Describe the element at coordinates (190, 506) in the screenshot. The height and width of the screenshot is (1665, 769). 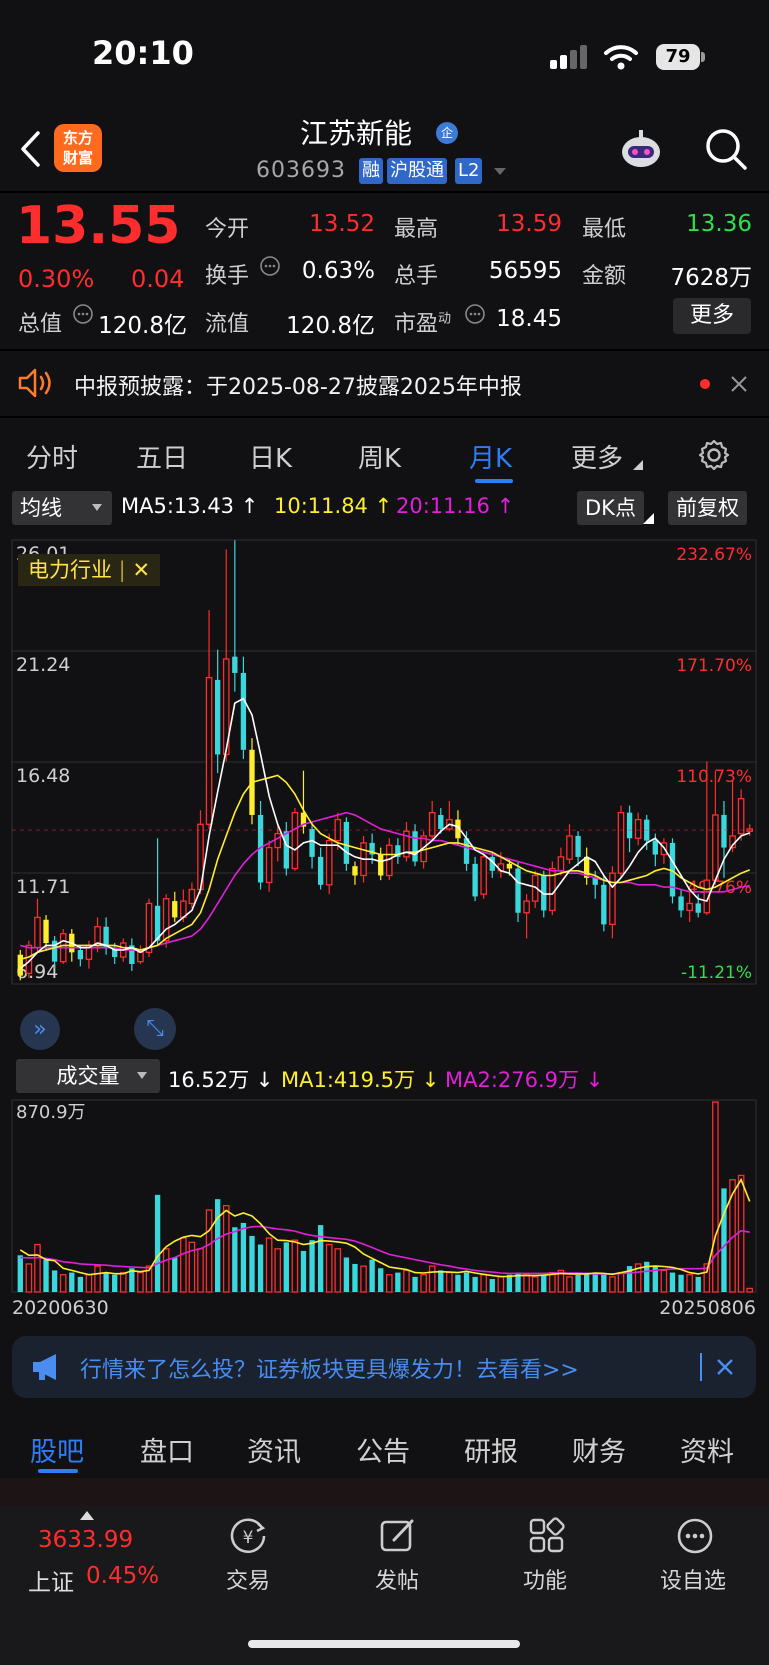
I see `ma5-label: MA5:13.43 ↑` at that location.